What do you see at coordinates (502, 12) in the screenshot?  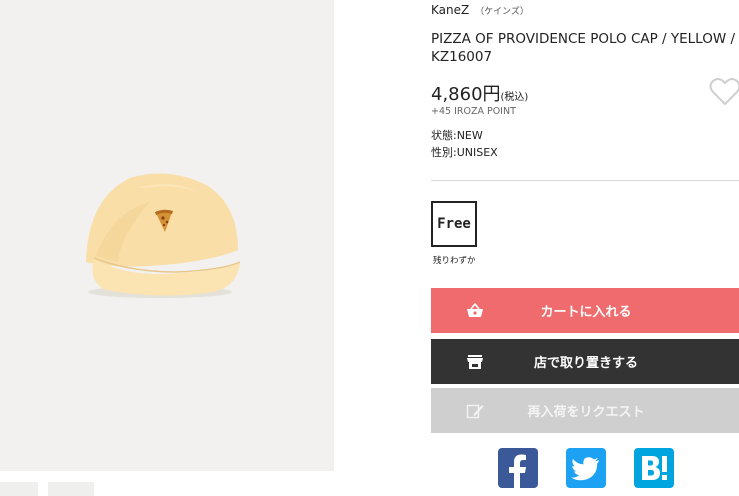 I see `brand-kana: （ケインズ）` at bounding box center [502, 12].